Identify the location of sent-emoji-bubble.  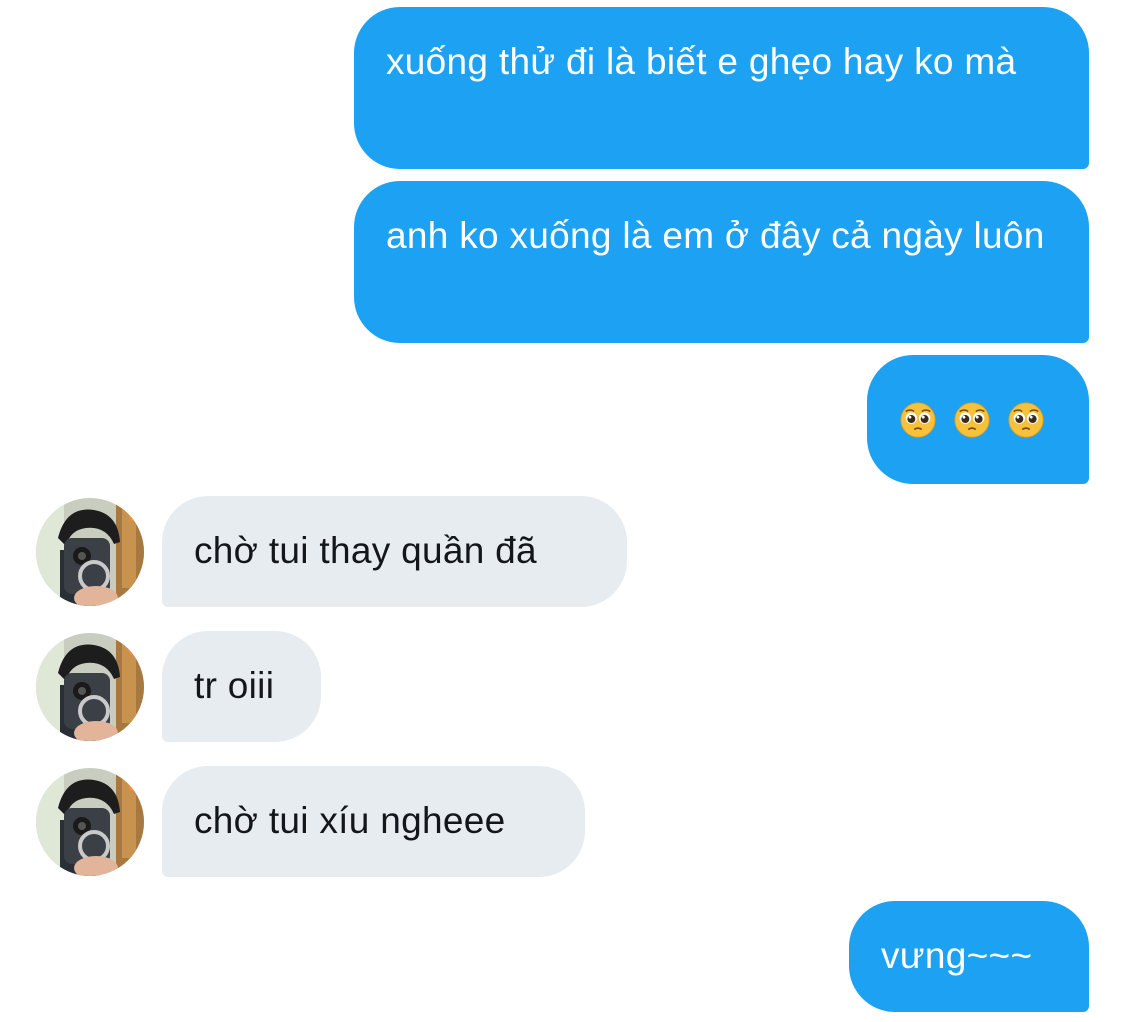
(978, 419).